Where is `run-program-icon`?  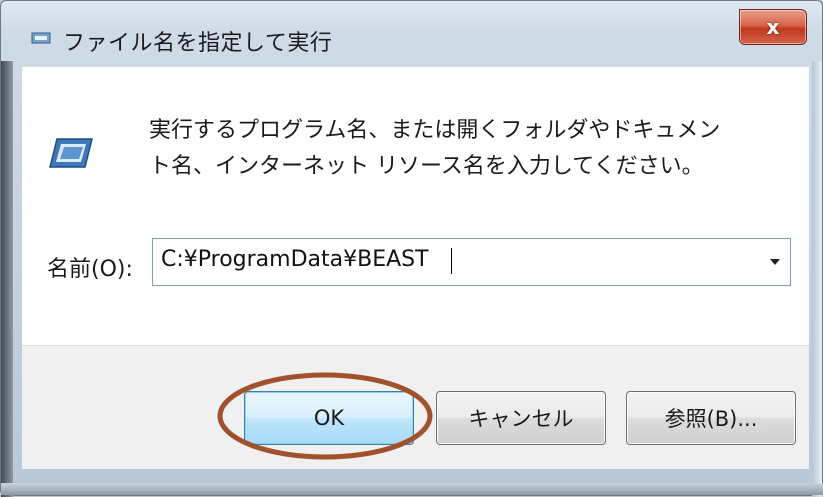
run-program-icon is located at coordinates (71, 153).